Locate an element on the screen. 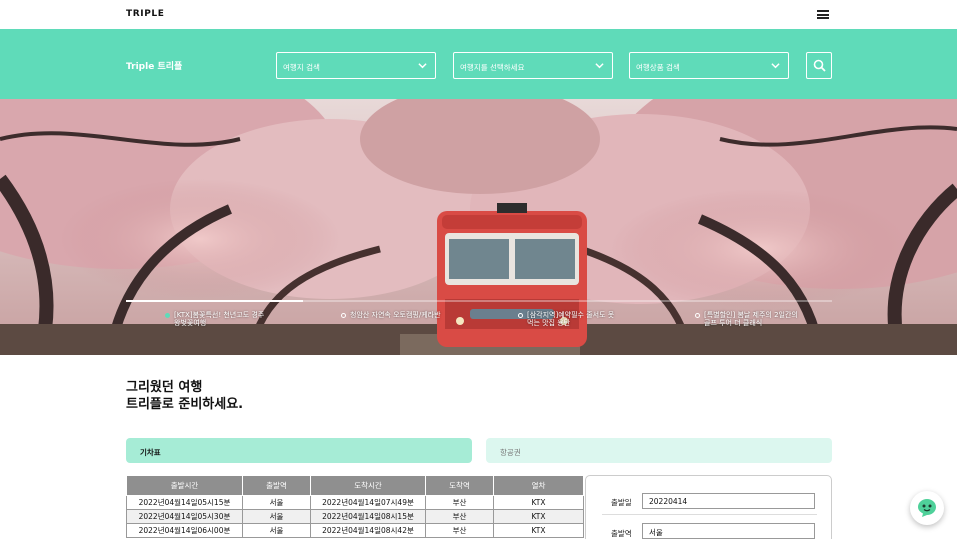 This screenshot has width=957, height=539. departure-station-input: 서울 is located at coordinates (728, 531).